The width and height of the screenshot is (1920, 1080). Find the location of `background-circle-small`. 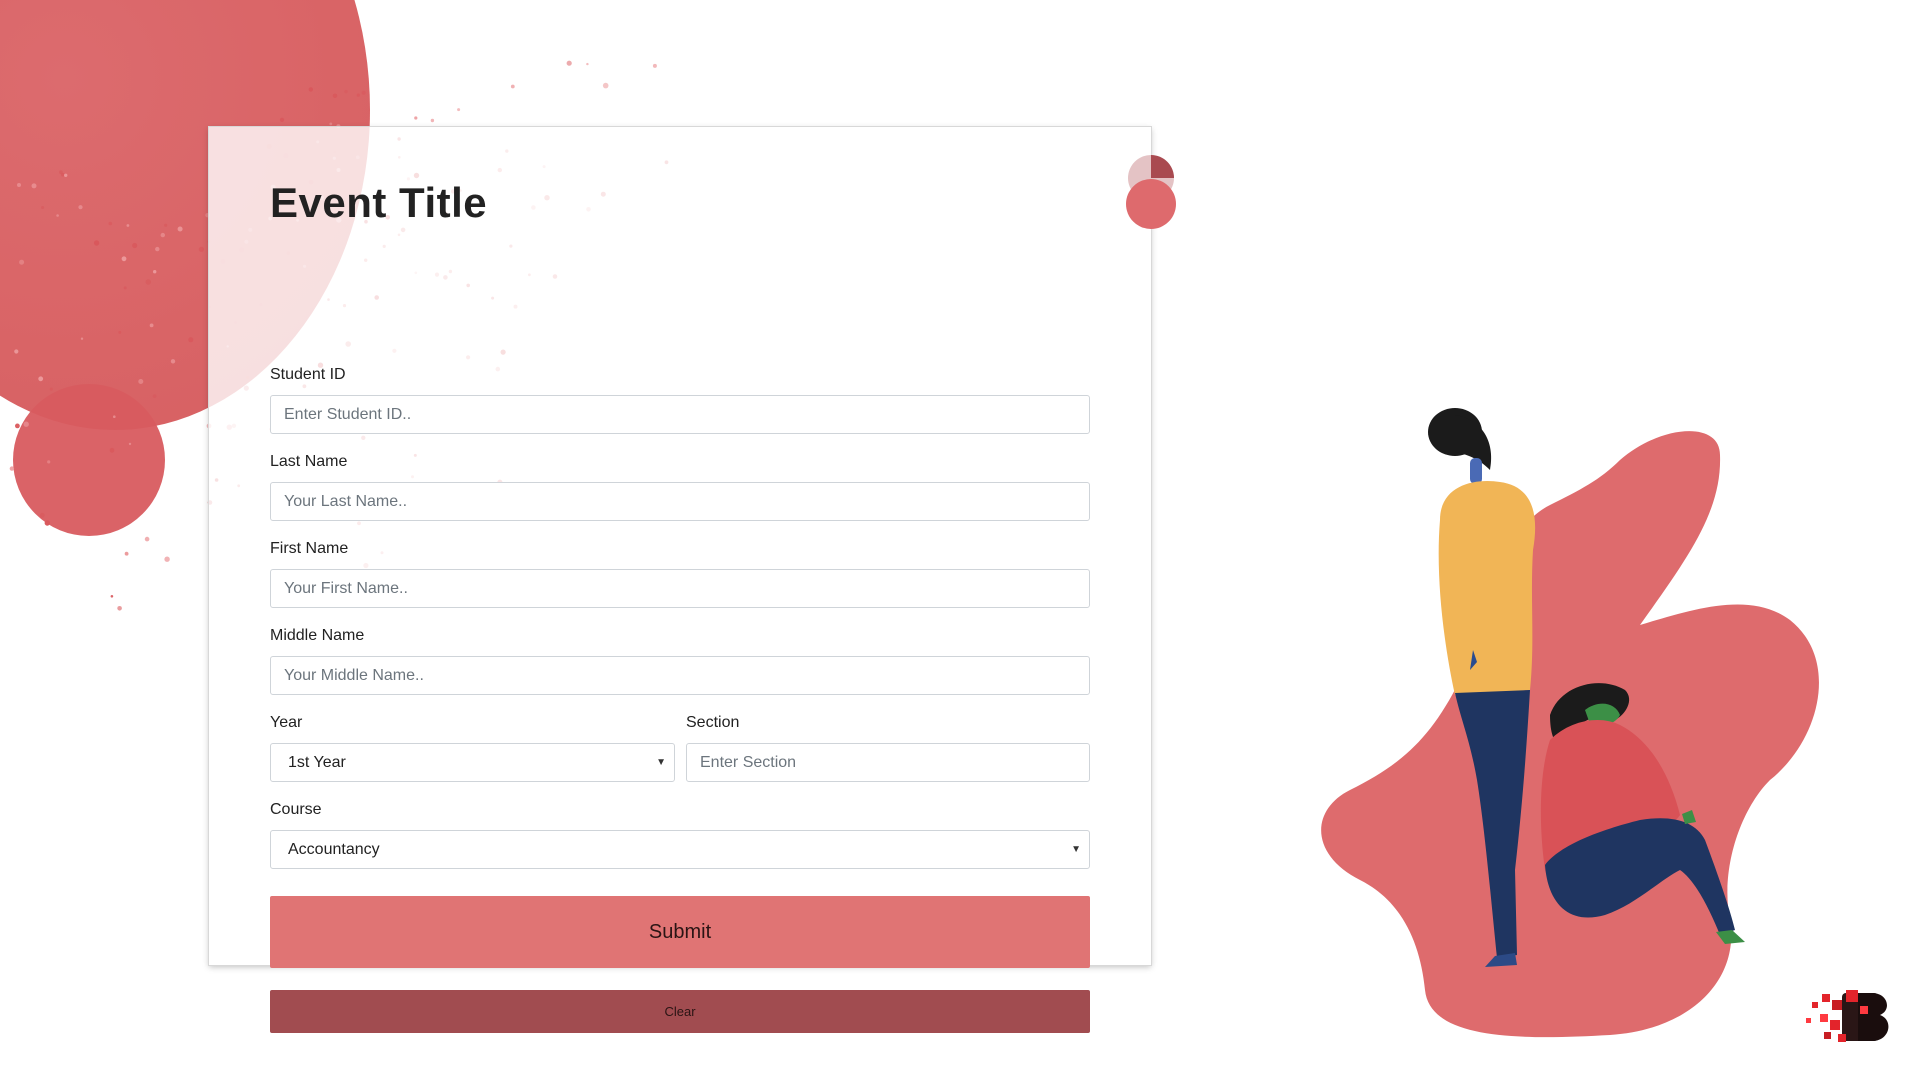

background-circle-small is located at coordinates (89, 460).